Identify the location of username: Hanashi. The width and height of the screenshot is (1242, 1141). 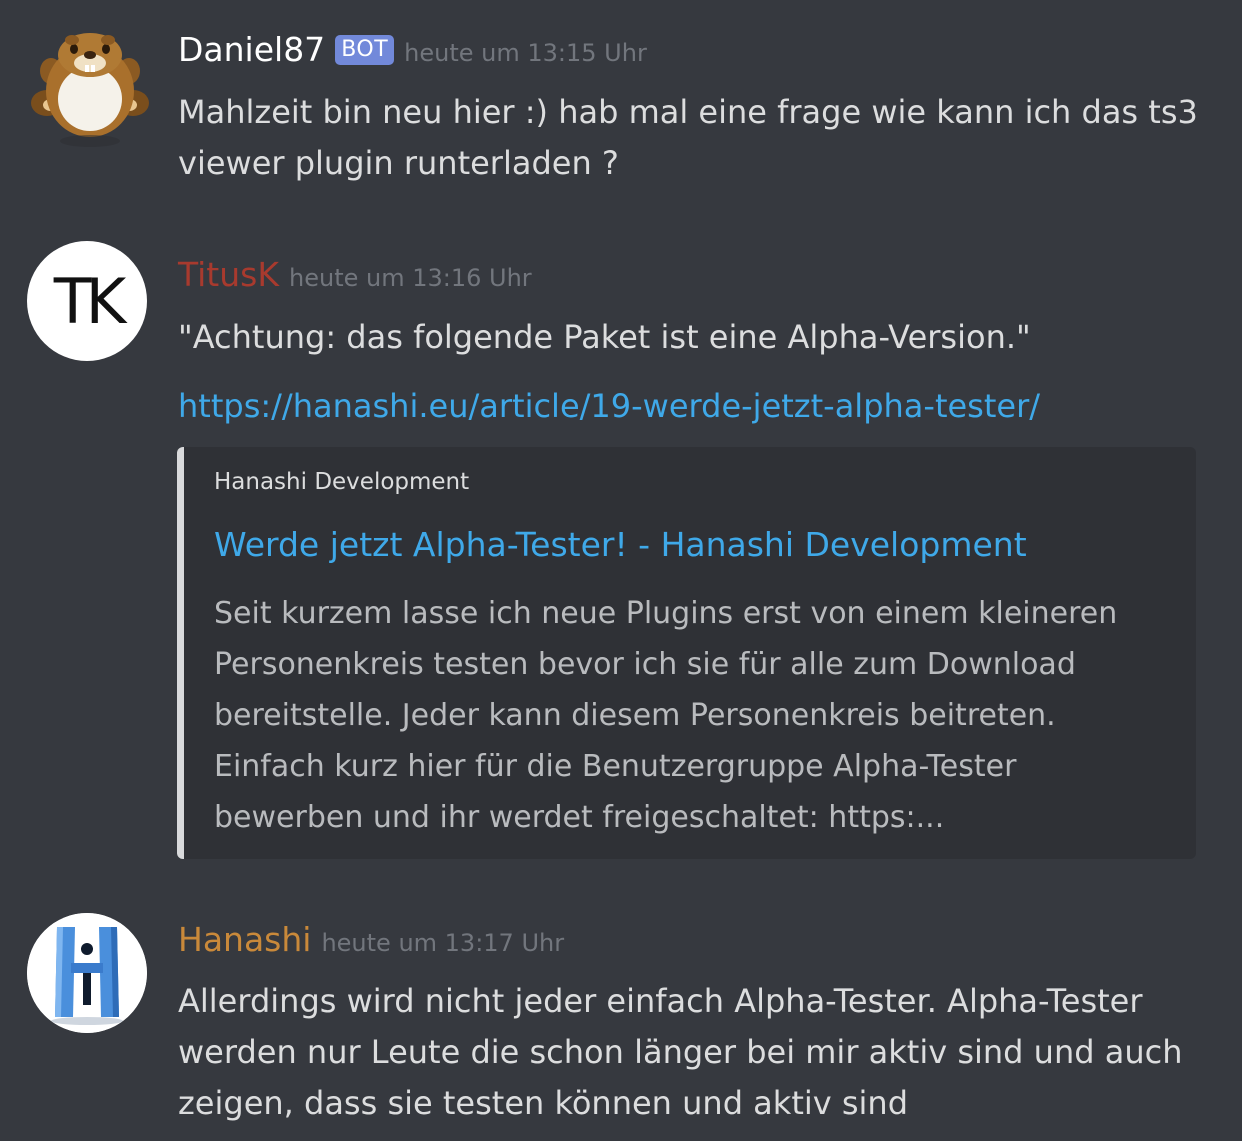
(244, 940).